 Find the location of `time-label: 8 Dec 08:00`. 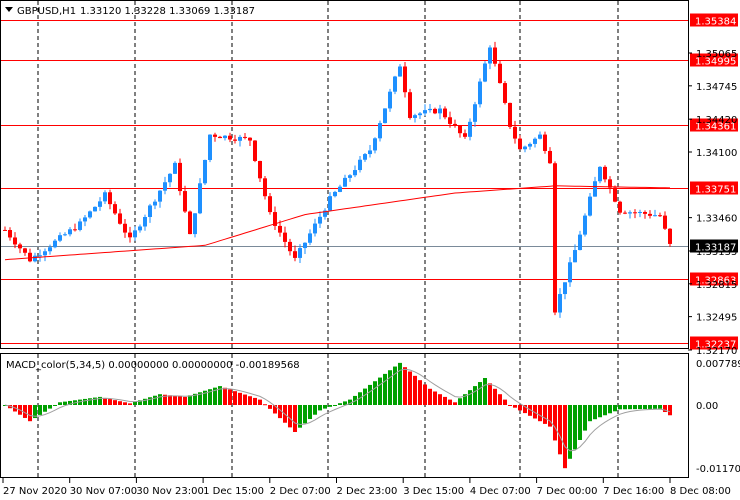

time-label: 8 Dec 08:00 is located at coordinates (700, 491).